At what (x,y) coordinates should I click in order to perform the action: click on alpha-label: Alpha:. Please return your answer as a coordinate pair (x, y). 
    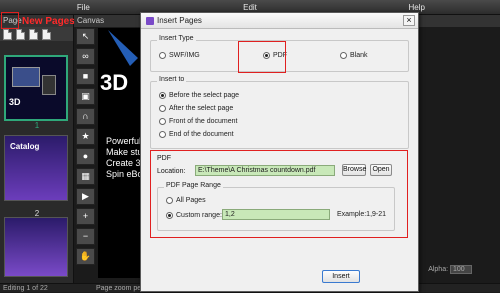
    Looking at the image, I should click on (438, 269).